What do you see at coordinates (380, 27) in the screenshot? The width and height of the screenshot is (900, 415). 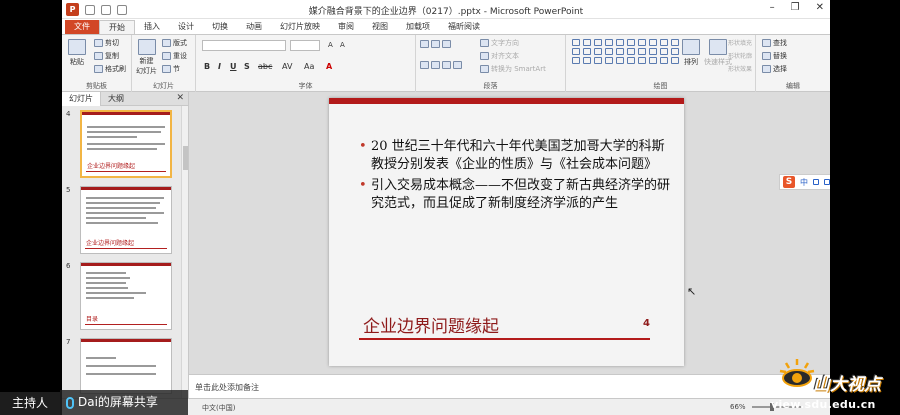 I see `tab-view: 视图` at bounding box center [380, 27].